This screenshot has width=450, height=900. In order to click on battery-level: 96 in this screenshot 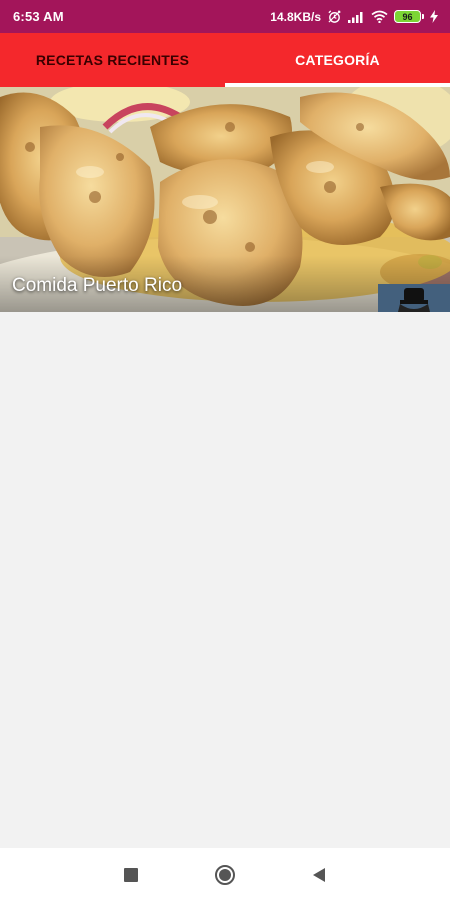, I will do `click(407, 16)`.